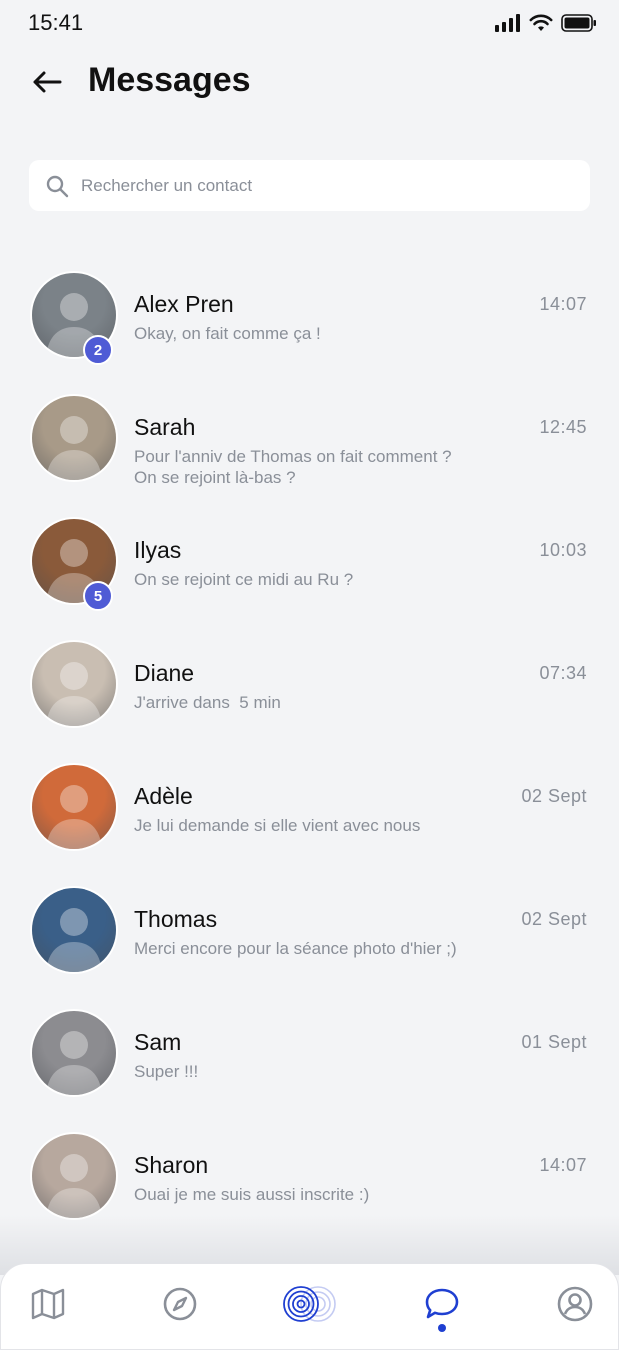 The height and width of the screenshot is (1350, 619). What do you see at coordinates (541, 22) in the screenshot?
I see `wifi-icon` at bounding box center [541, 22].